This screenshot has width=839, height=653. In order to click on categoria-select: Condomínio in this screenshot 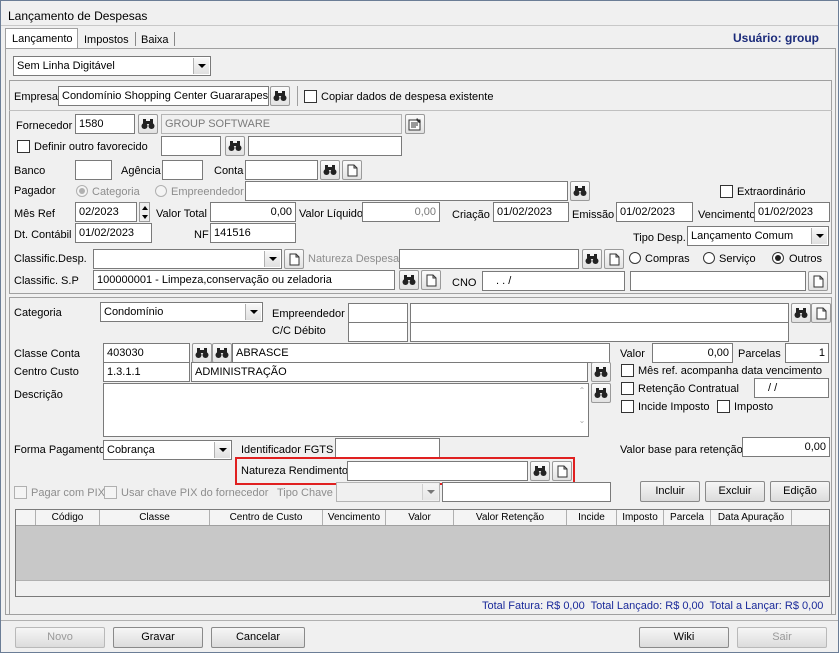, I will do `click(181, 312)`.